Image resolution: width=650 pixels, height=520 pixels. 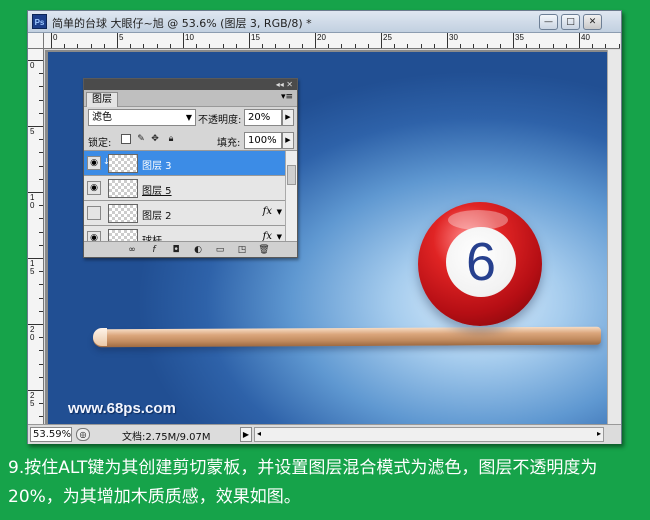 I want to click on ruler-label: 10, so click(x=189, y=37).